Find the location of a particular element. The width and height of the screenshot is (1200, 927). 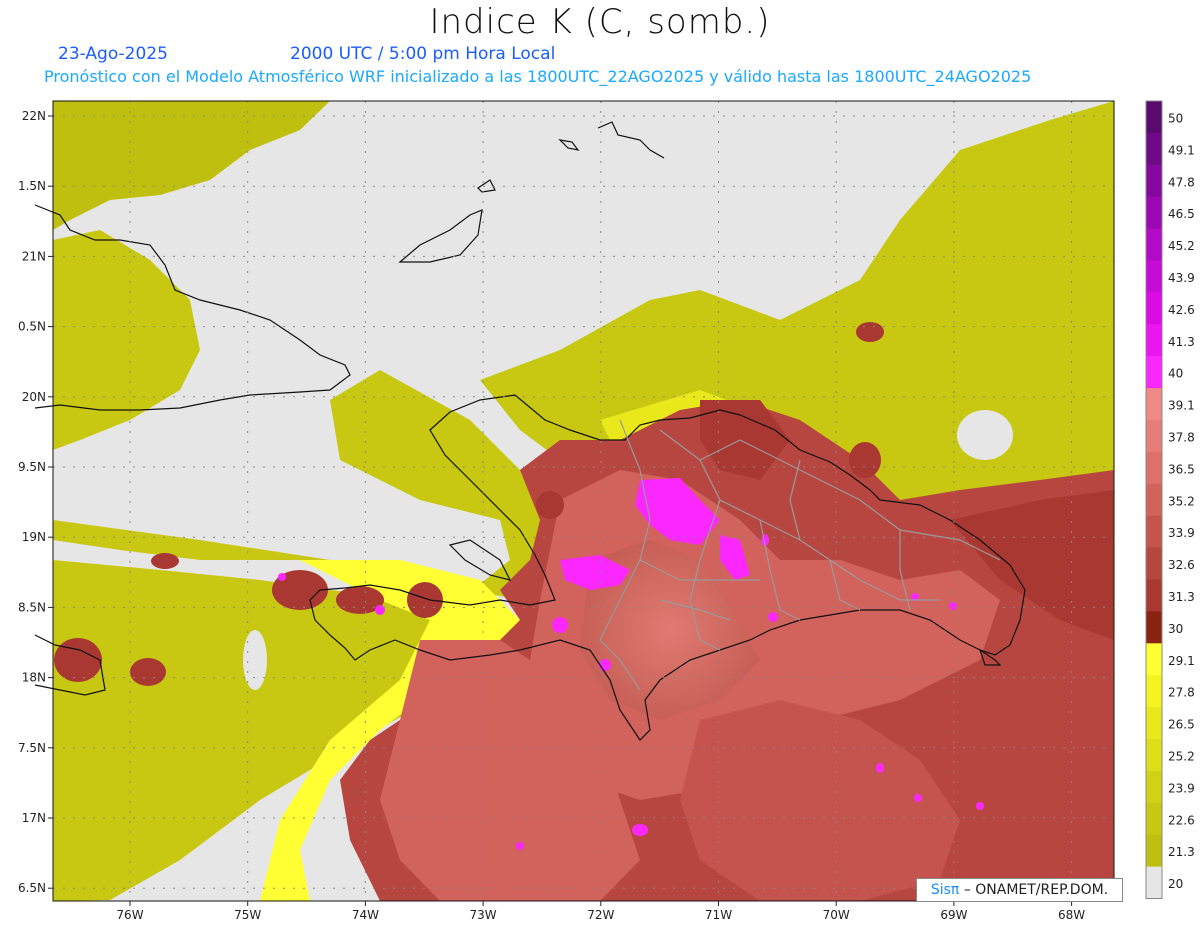

lon-label: 74W is located at coordinates (365, 915).